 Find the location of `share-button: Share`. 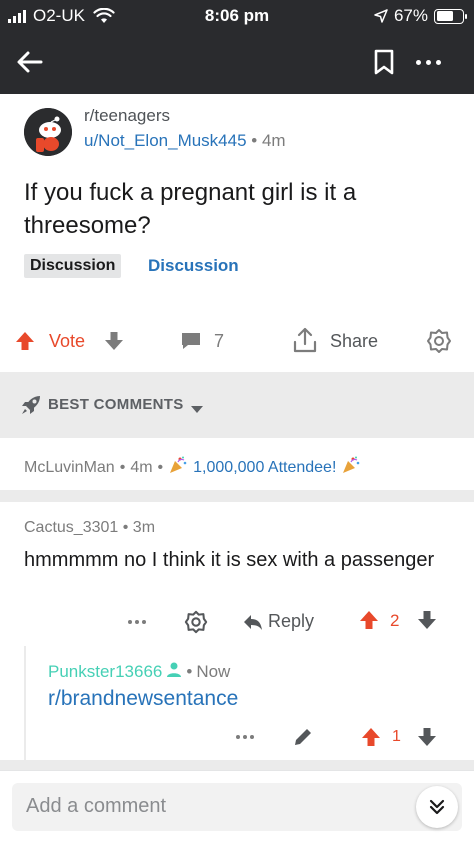

share-button: Share is located at coordinates (354, 341).